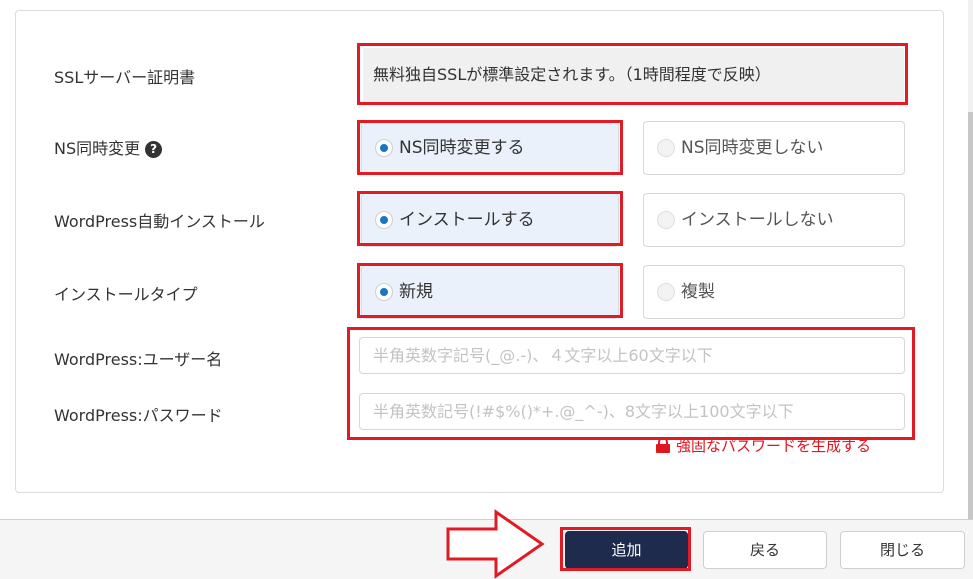  I want to click on generate-password-label: 強固なパスワードを生成する, so click(774, 446).